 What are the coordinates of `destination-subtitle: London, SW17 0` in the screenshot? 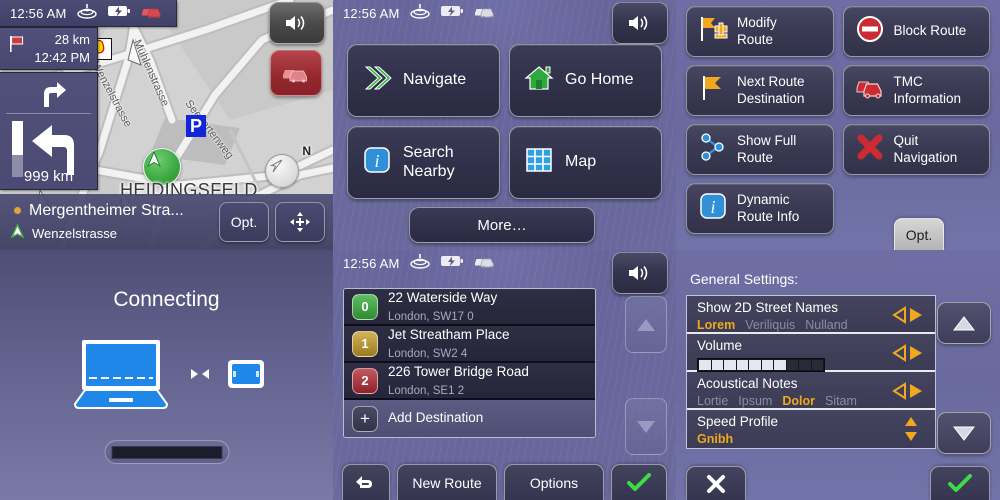 It's located at (431, 316).